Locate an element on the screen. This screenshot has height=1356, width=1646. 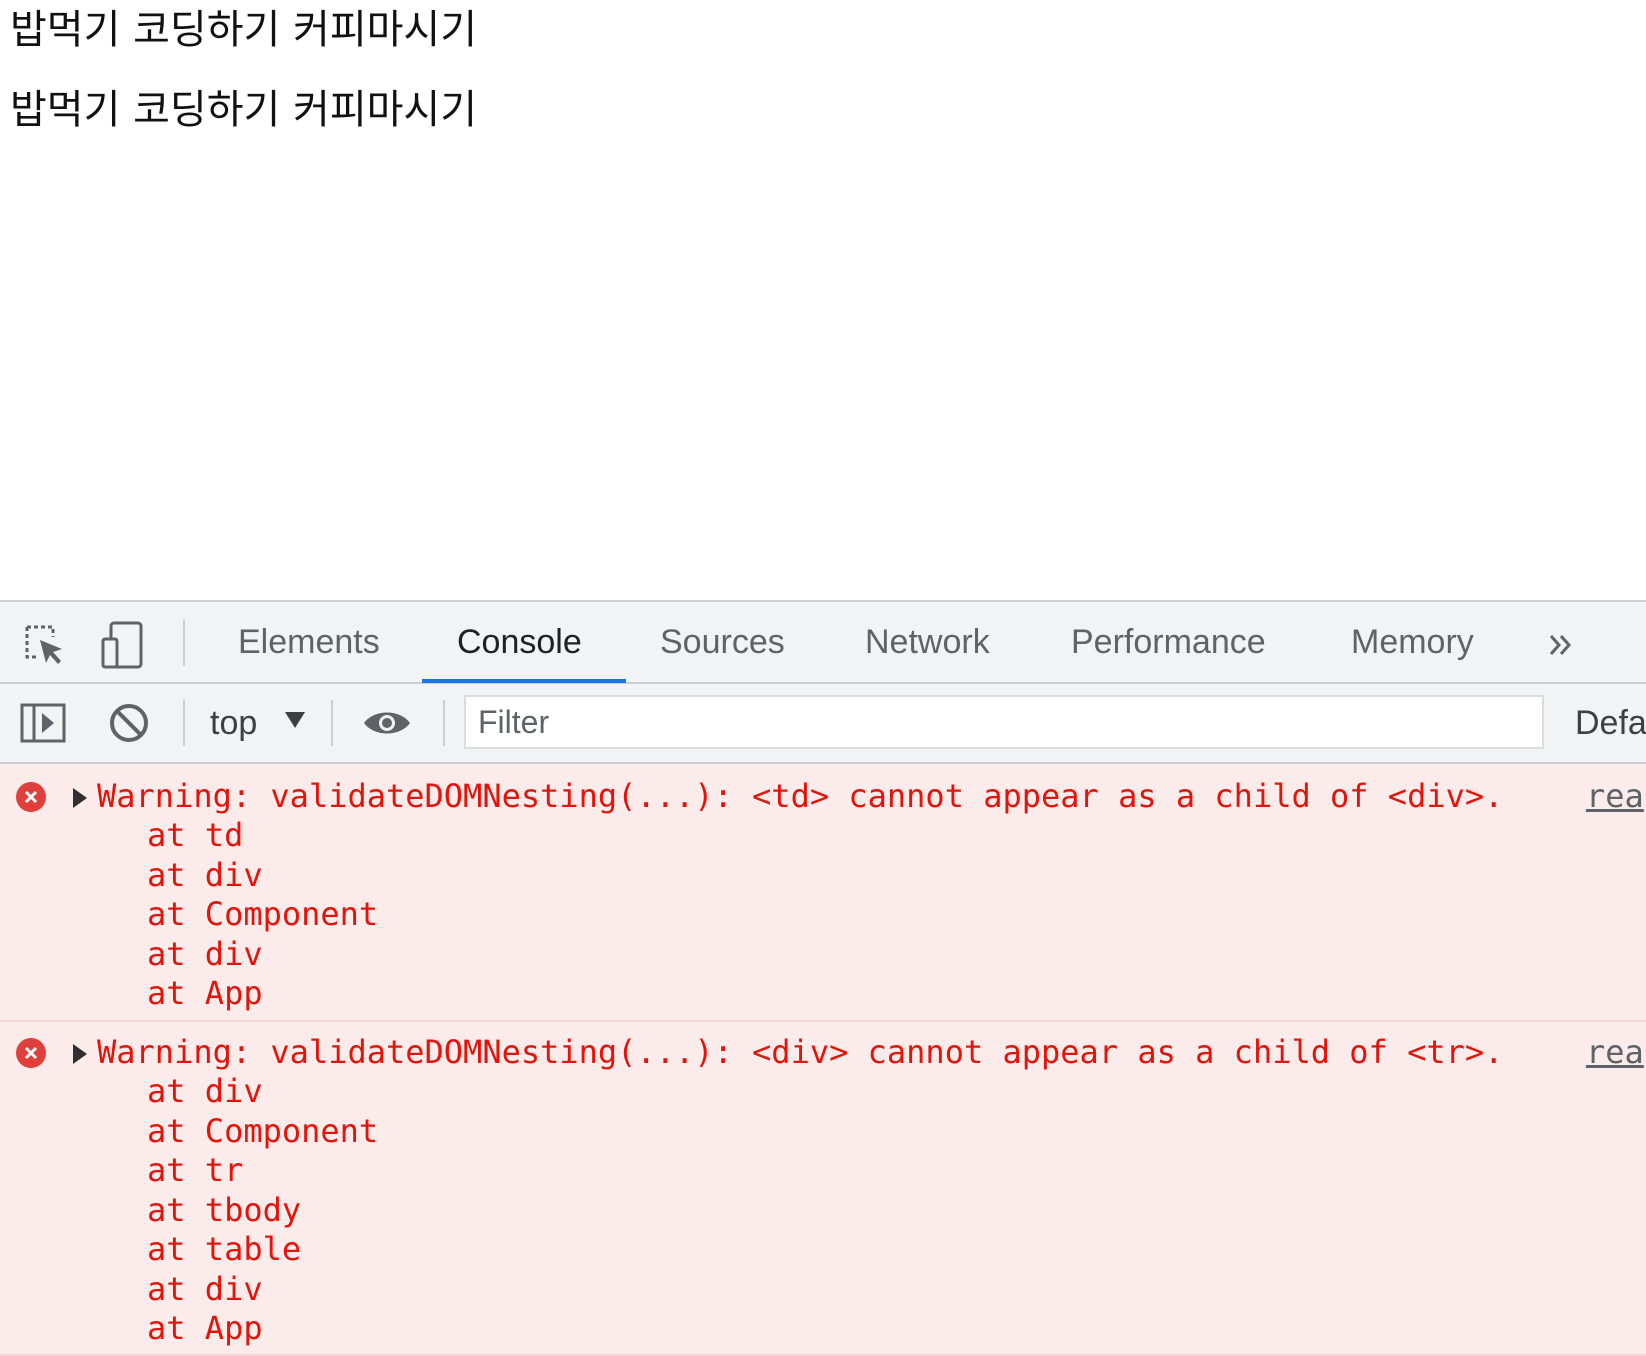
log-levels-dropdown: Defa is located at coordinates (1610, 723).